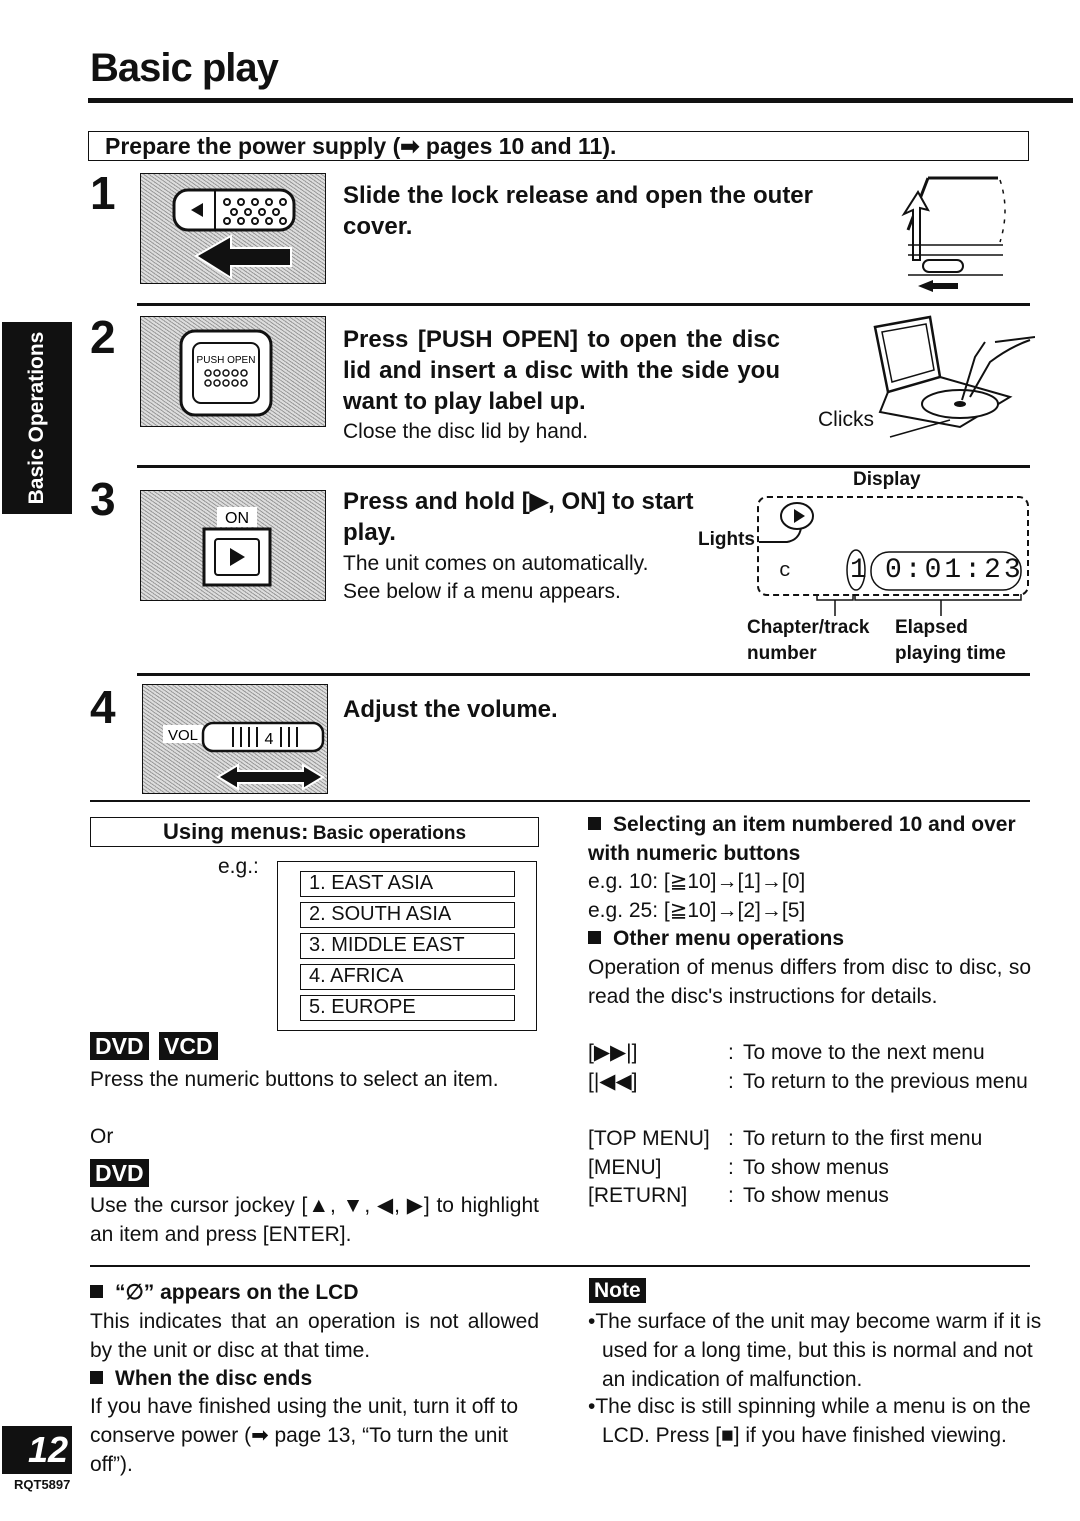 The height and width of the screenshot is (1521, 1080). I want to click on bottom-divider, so click(560, 1266).